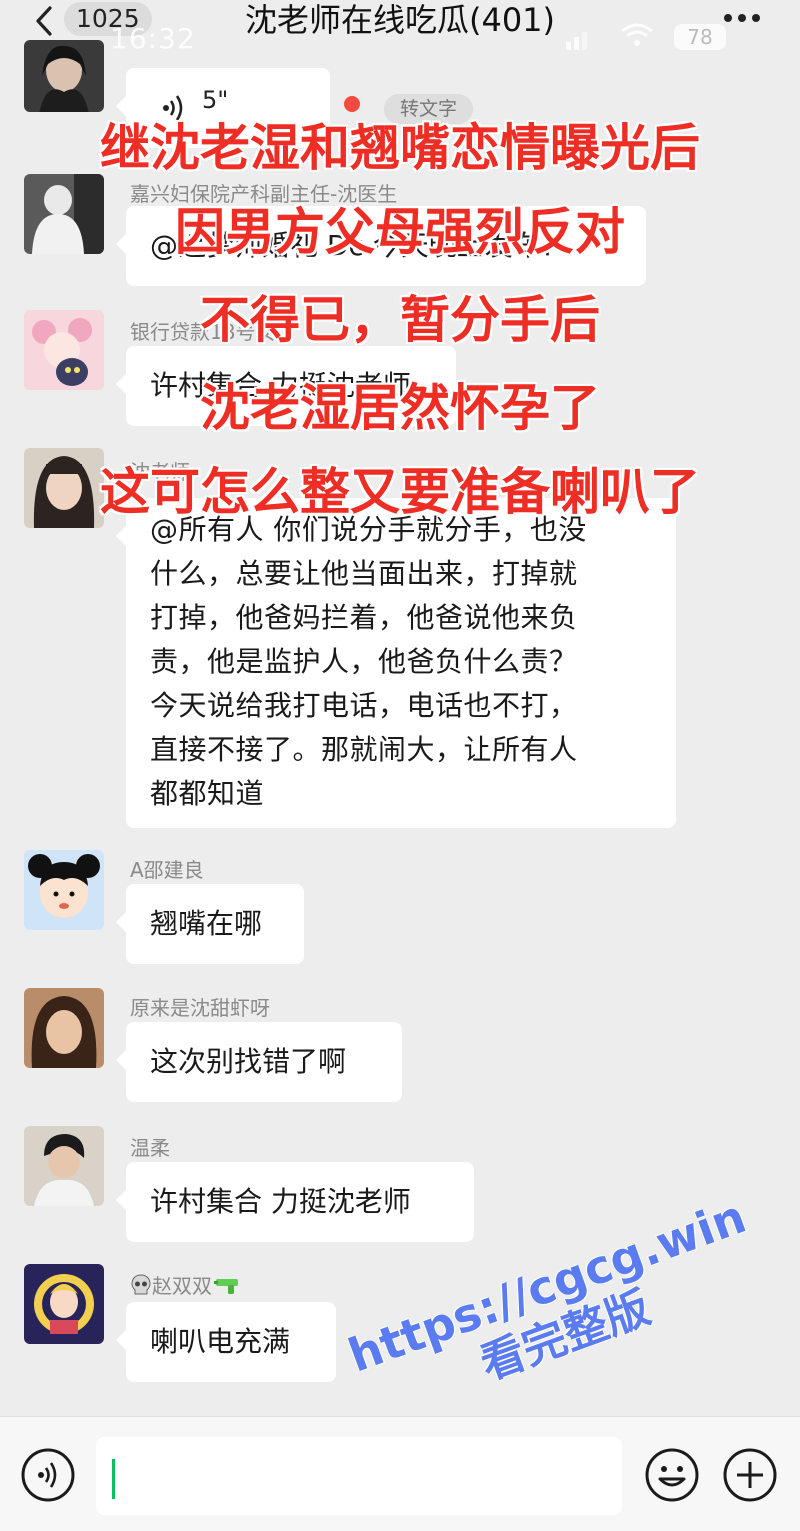 This screenshot has width=800, height=1531. Describe the element at coordinates (400, 20) in the screenshot. I see `chat-title: 沈老师在线吃瓜(401)` at that location.